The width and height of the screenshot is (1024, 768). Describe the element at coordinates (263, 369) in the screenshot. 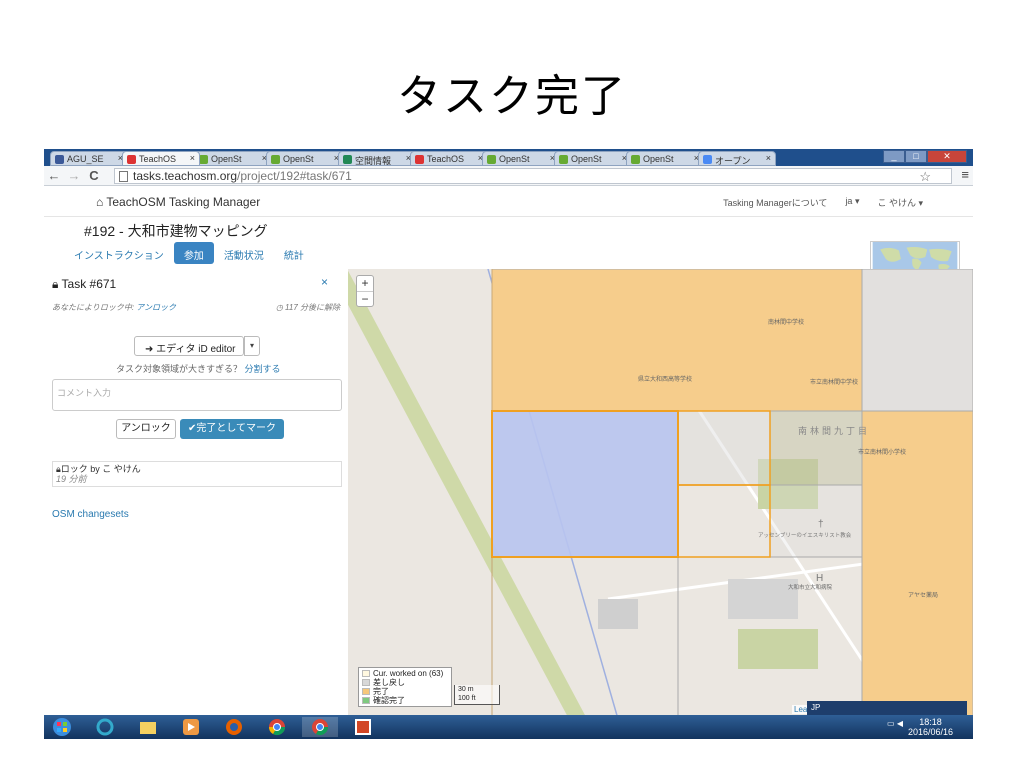

I see `split-link: 分割する` at that location.